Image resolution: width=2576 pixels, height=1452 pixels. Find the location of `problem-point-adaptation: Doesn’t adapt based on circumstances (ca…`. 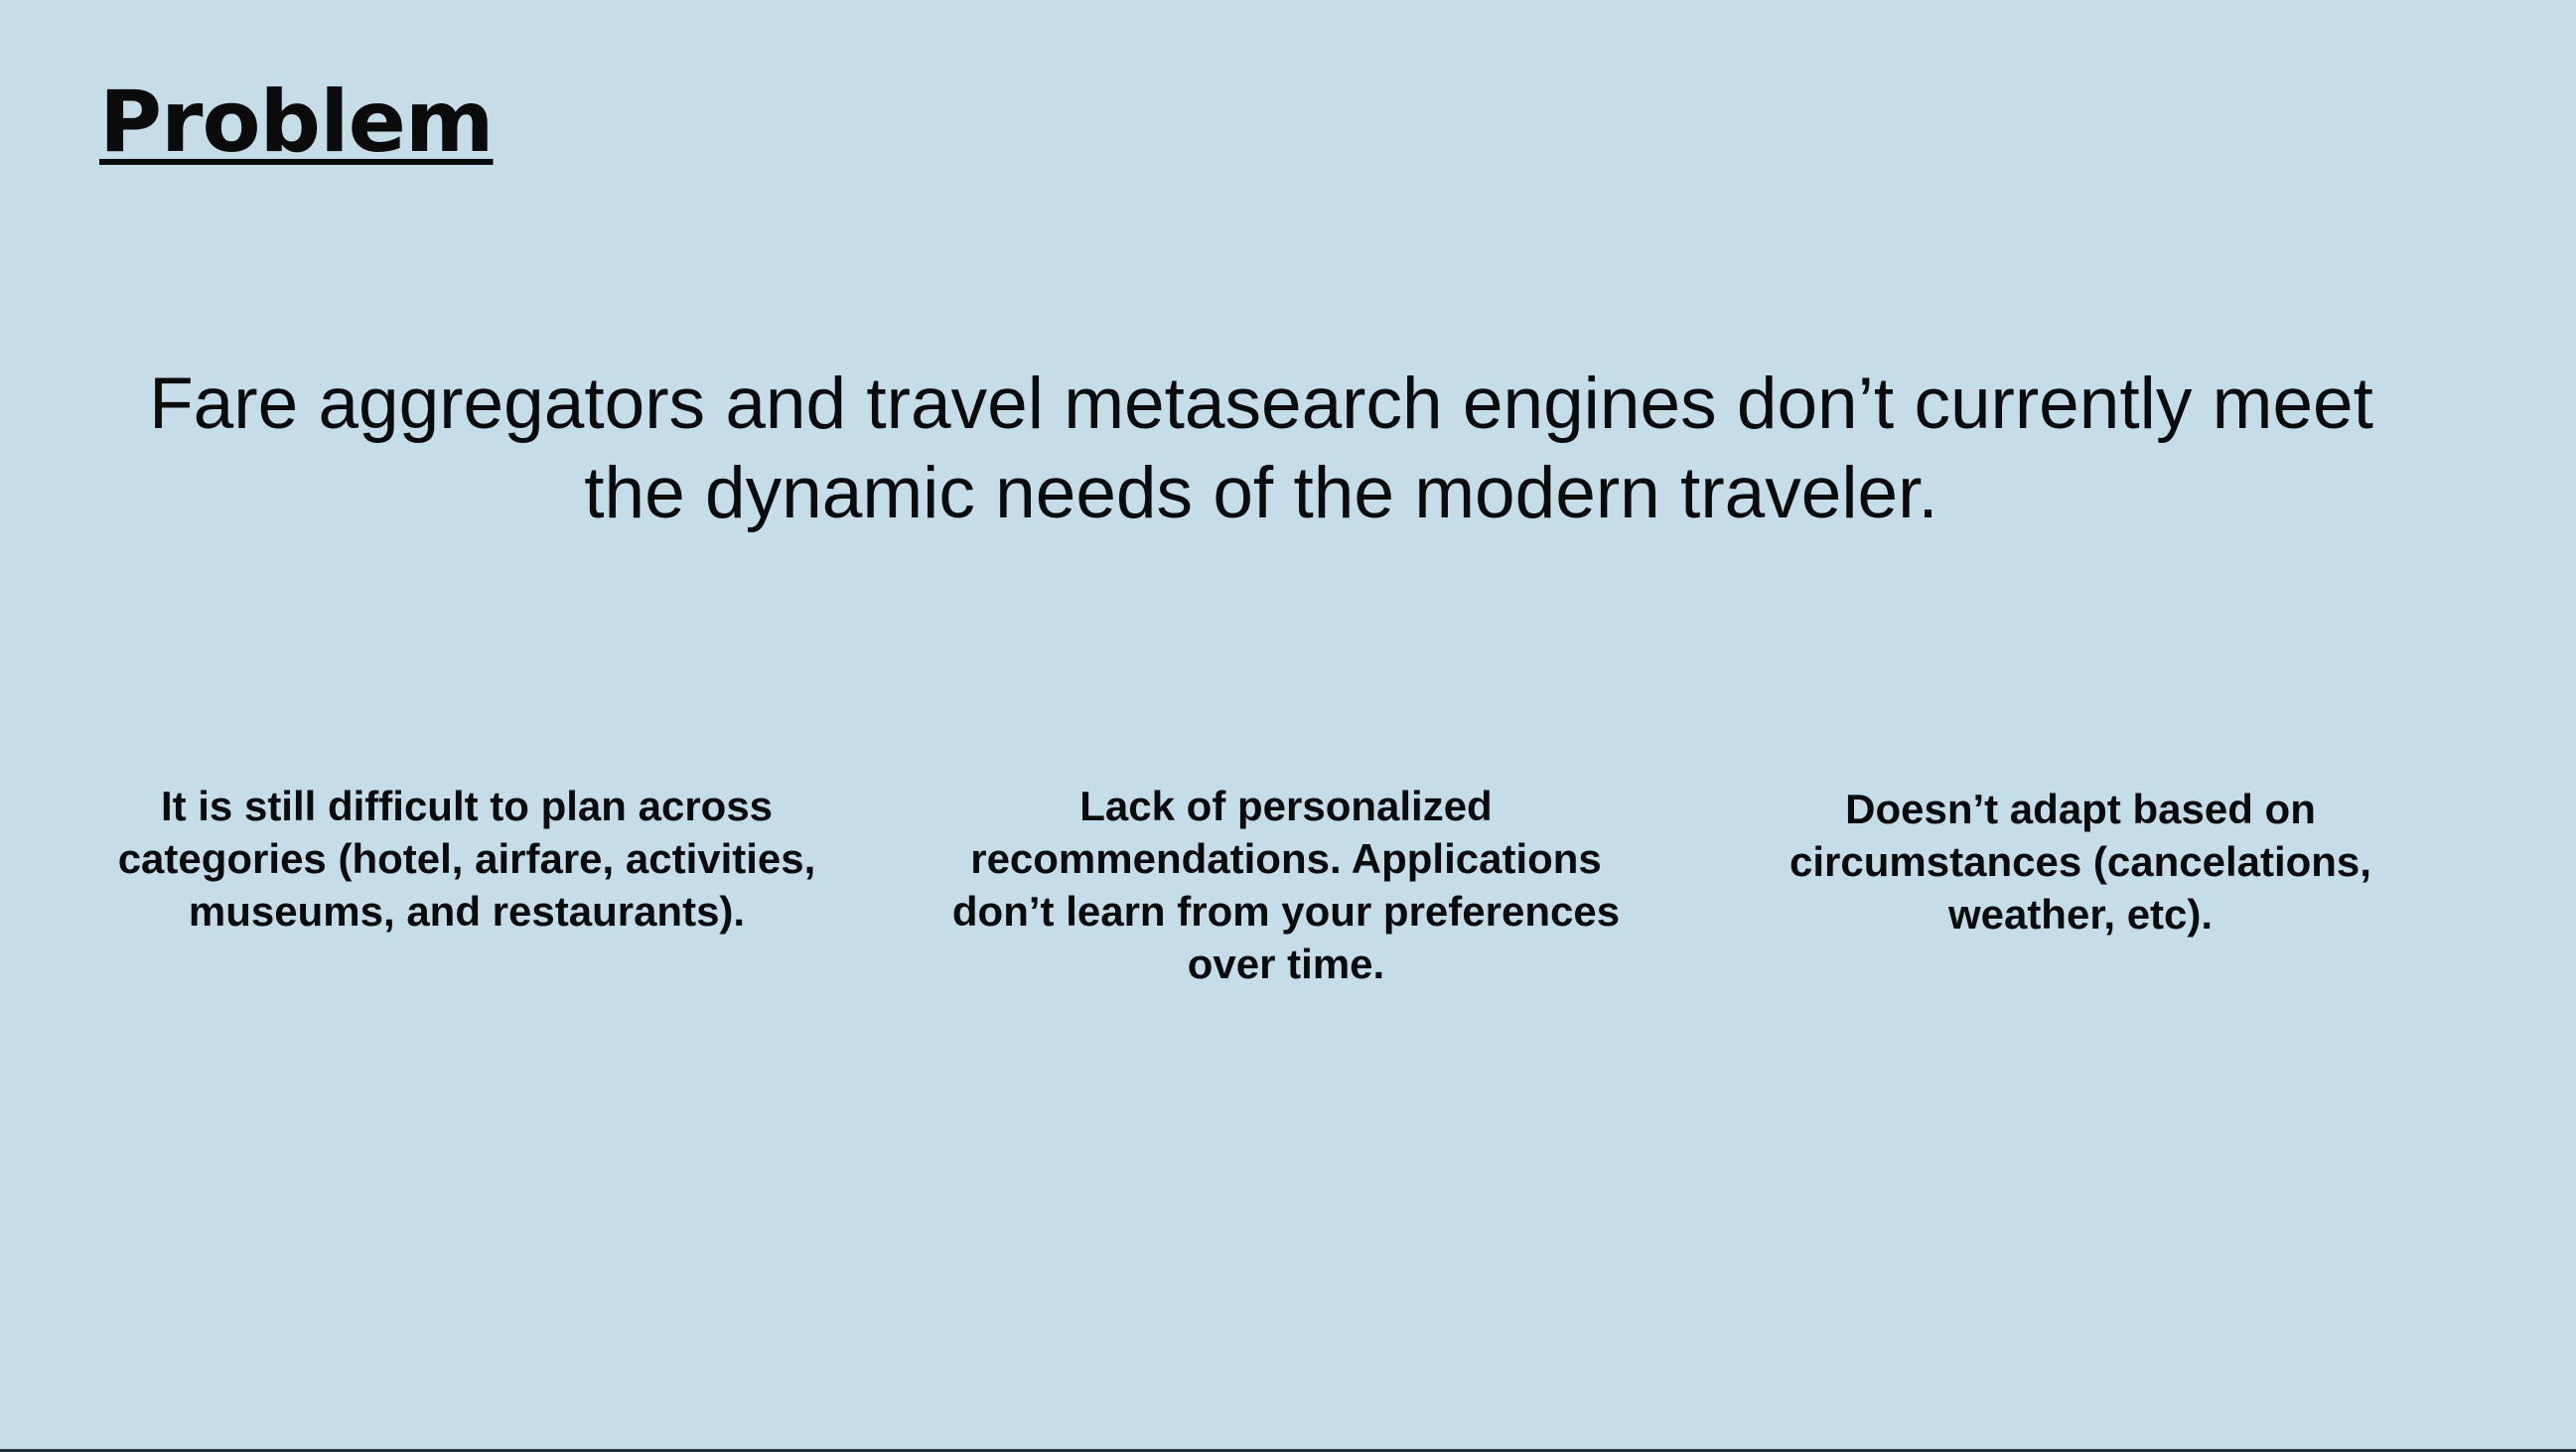

problem-point-adaptation: Doesn’t adapt based on circumstances (ca… is located at coordinates (2080, 862).